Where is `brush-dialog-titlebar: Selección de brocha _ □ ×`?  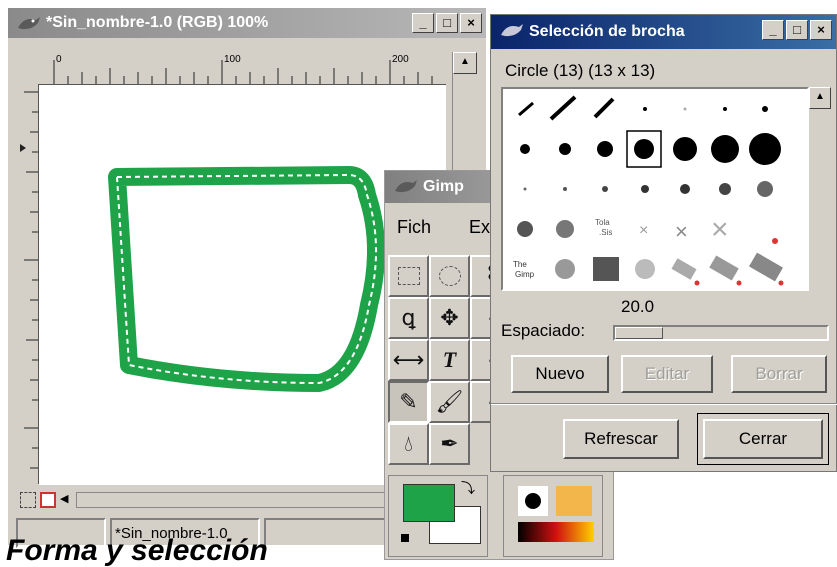
brush-dialog-titlebar: Selección de brocha _ □ × is located at coordinates (663, 32).